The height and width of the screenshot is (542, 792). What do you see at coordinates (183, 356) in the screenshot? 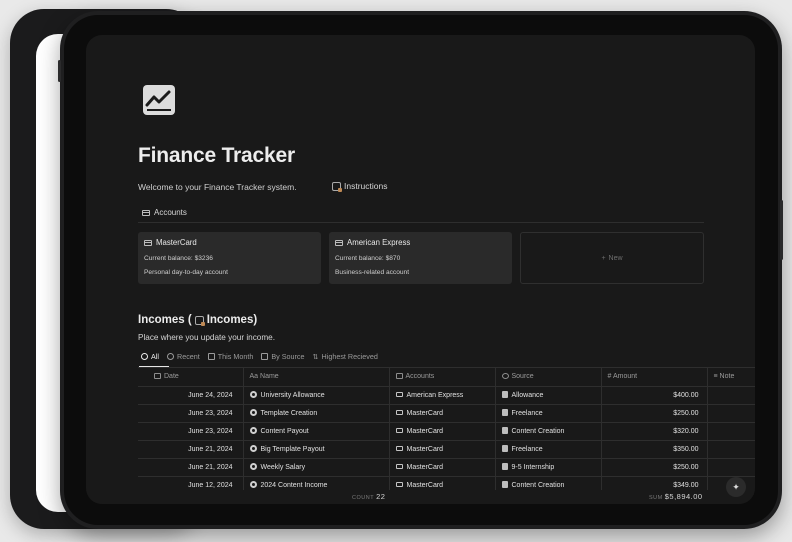
I see `tab-recent: Recent` at bounding box center [183, 356].